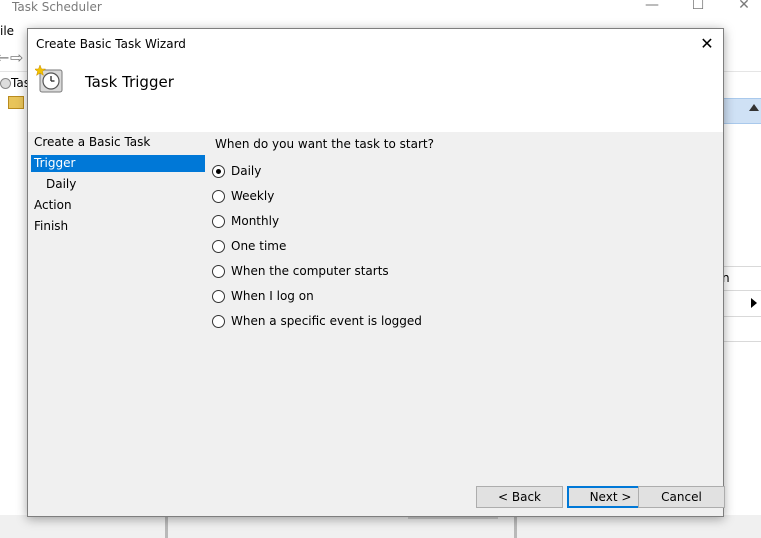 This screenshot has width=761, height=538. I want to click on step-create-basic-task: Create a Basic Task, so click(118, 142).